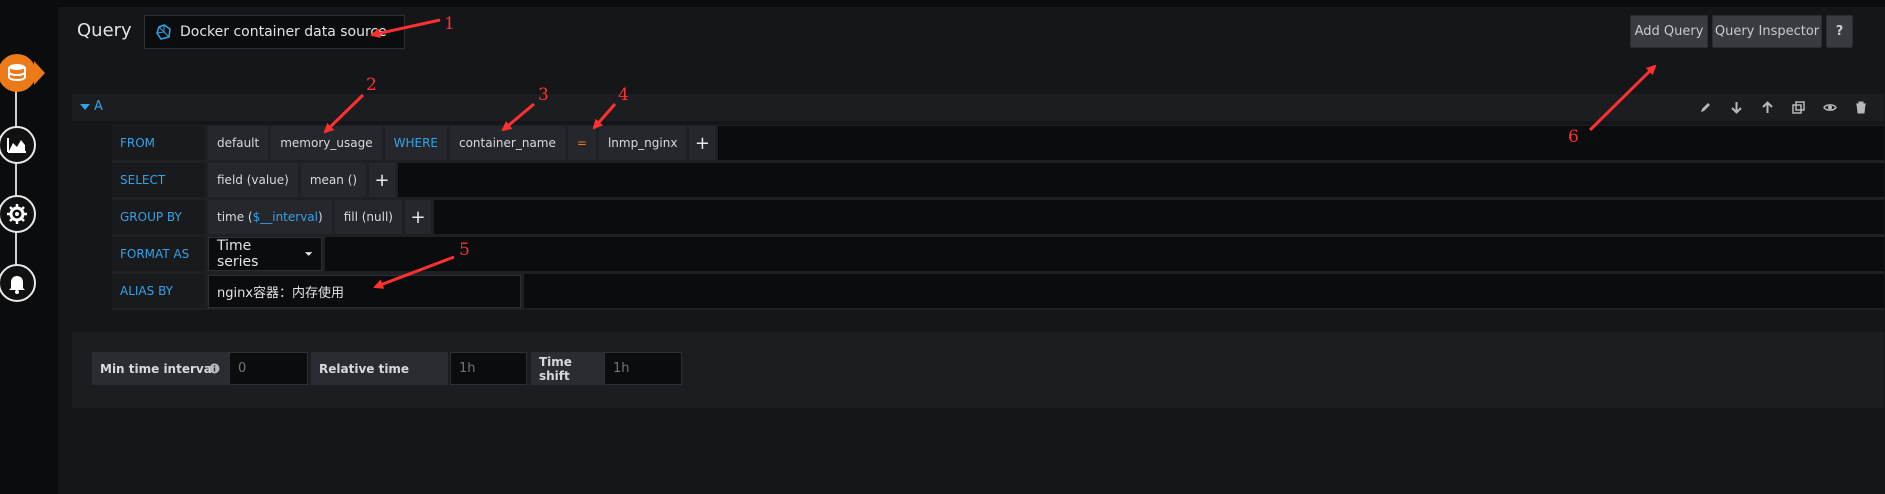 The width and height of the screenshot is (1885, 494). What do you see at coordinates (623, 95) in the screenshot?
I see `annotation-number-4: 4` at bounding box center [623, 95].